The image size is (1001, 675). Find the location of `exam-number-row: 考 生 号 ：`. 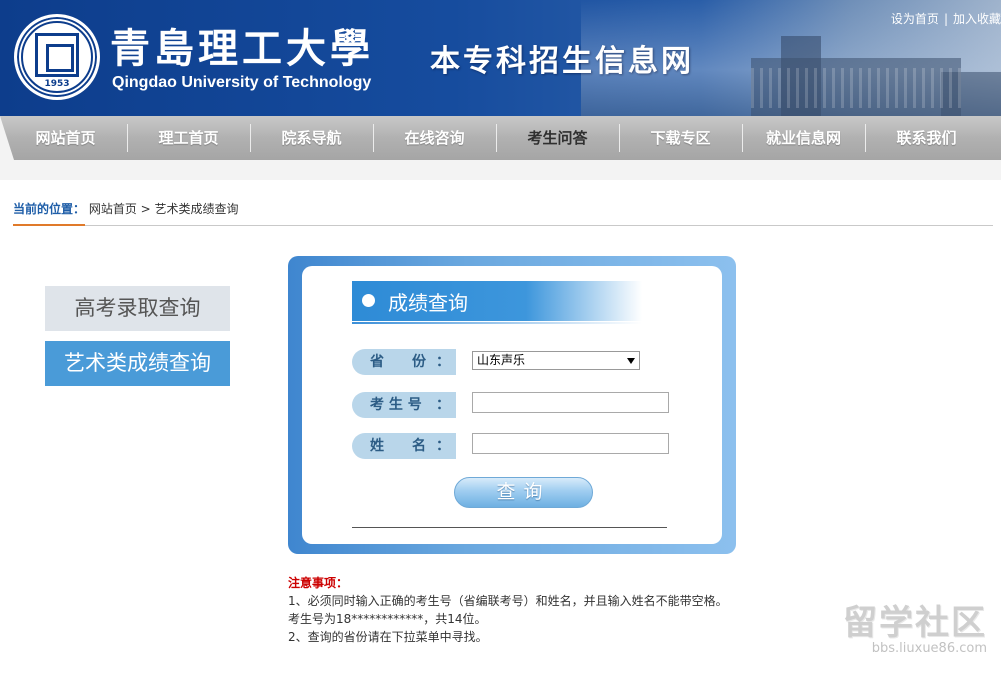

exam-number-row: 考 生 号 ： is located at coordinates (512, 405).